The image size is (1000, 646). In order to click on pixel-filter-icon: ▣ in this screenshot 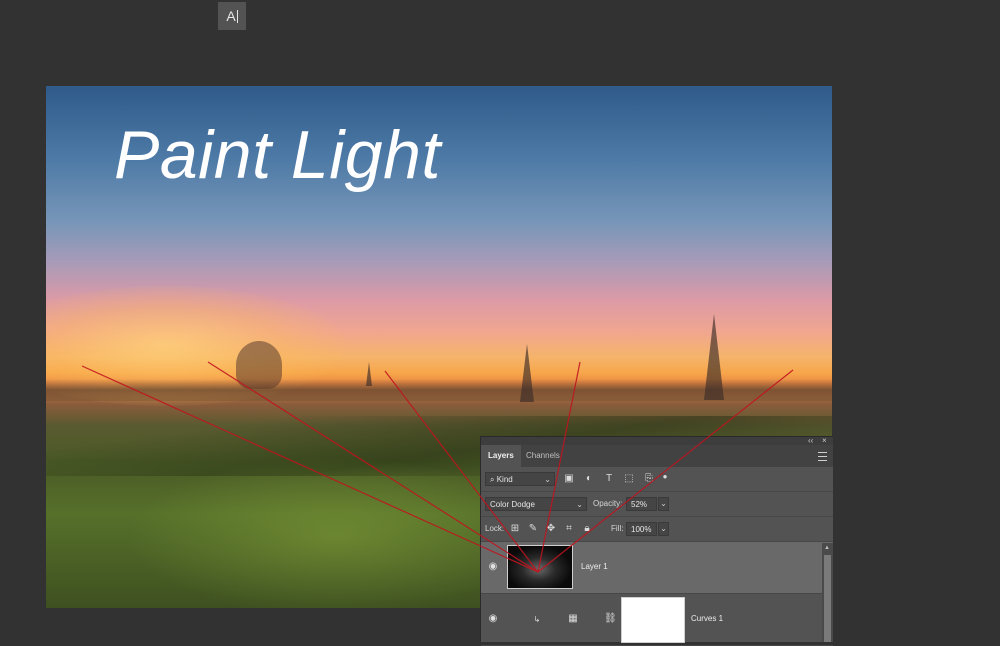, I will do `click(569, 479)`.